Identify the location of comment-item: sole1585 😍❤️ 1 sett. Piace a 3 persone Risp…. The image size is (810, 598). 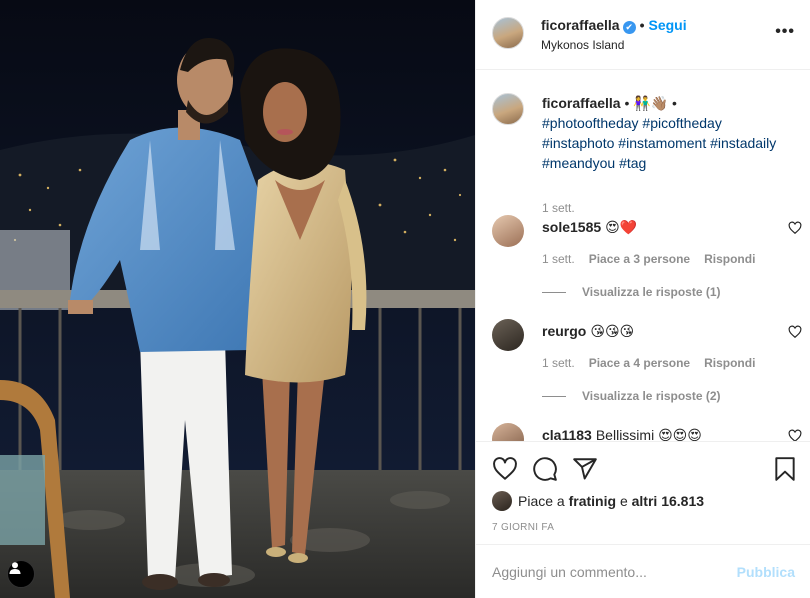
(647, 263).